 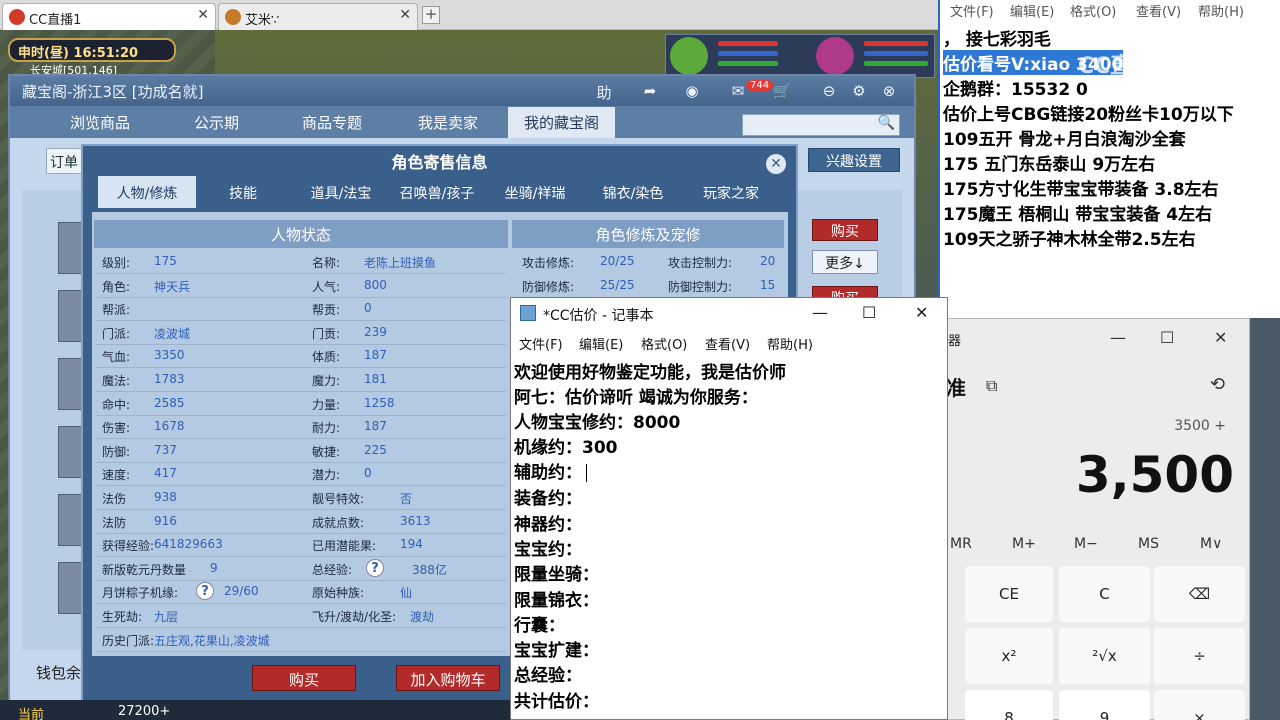 I want to click on search-input: 🔍, so click(x=821, y=125).